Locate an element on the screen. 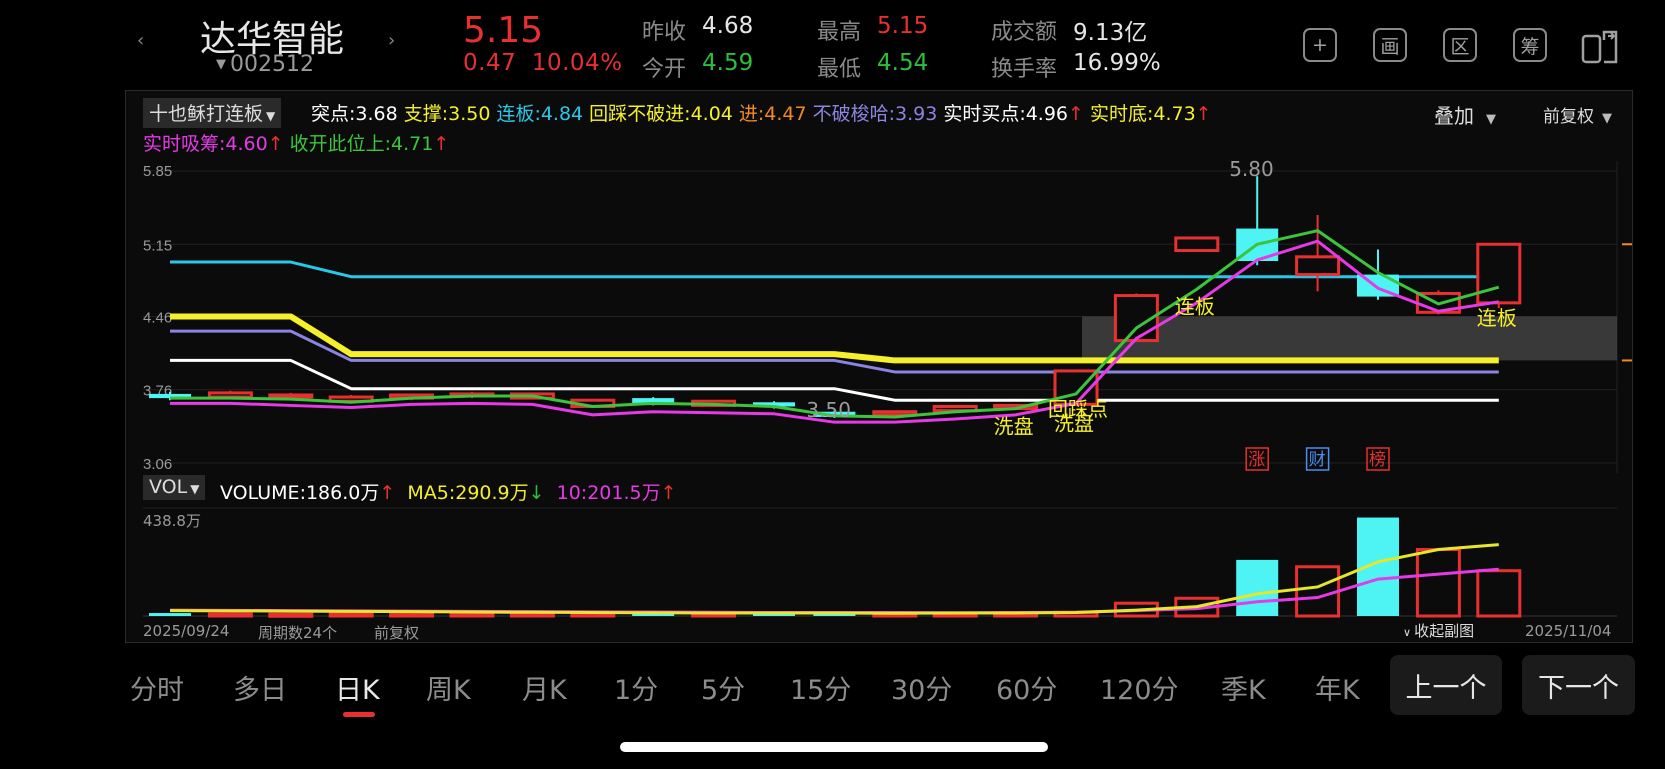  svg-text: 财 is located at coordinates (1317, 460).